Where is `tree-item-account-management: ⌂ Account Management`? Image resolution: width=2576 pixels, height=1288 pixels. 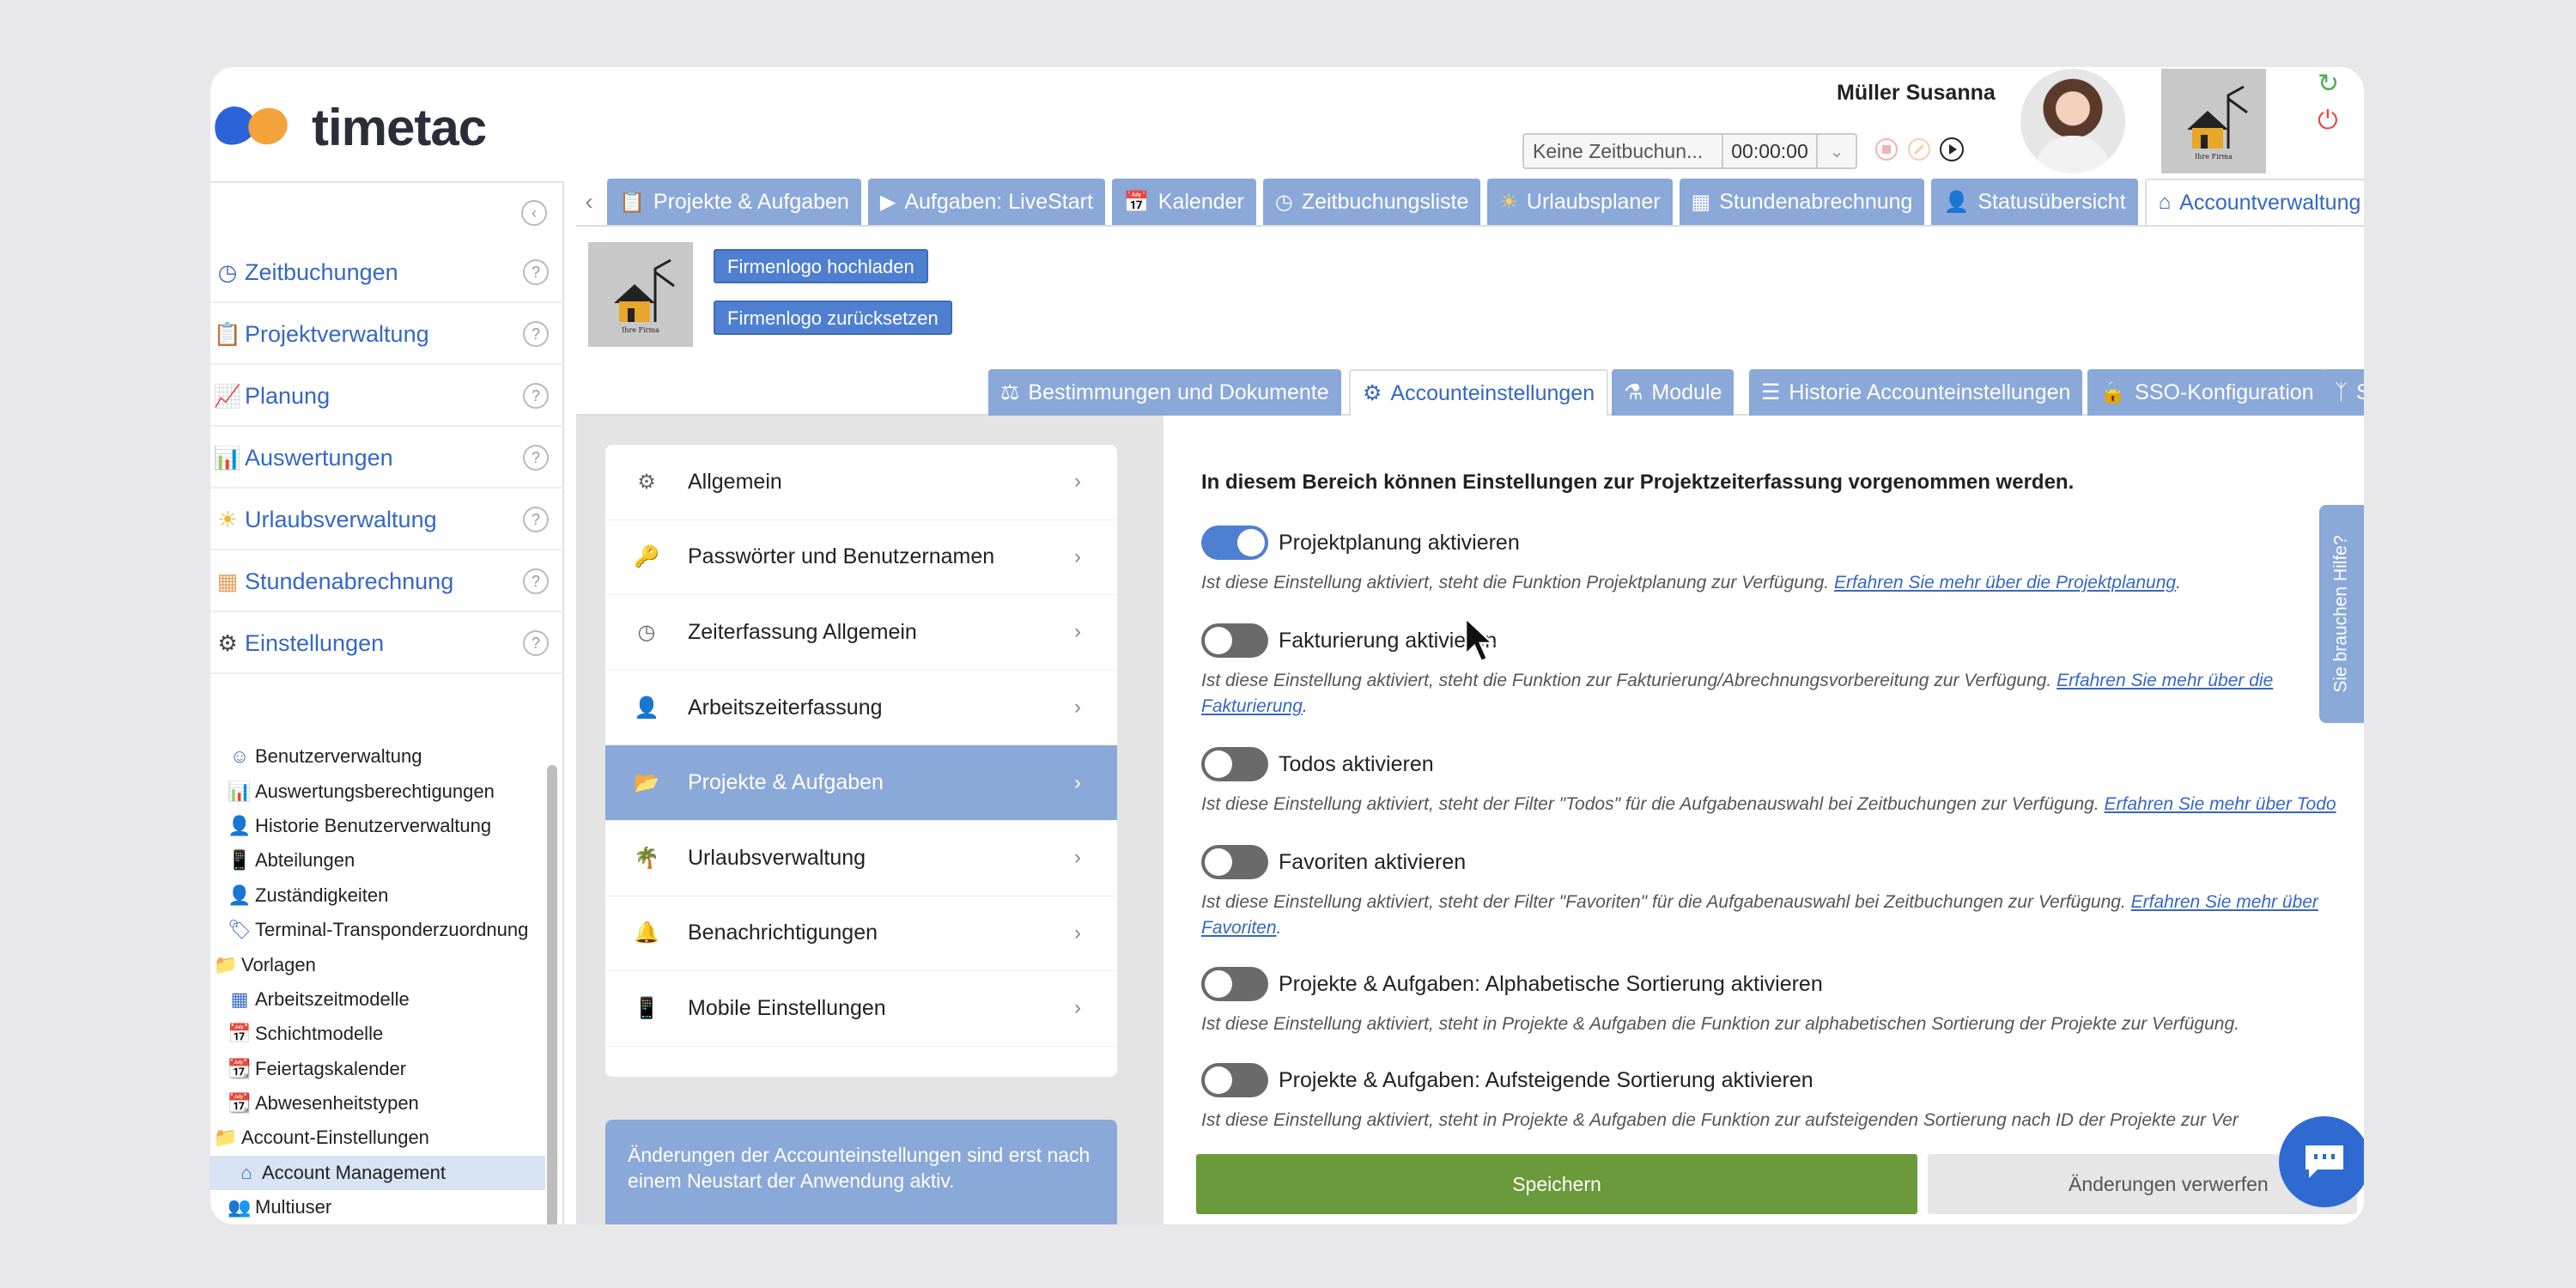
tree-item-account-management: ⌂ Account Management is located at coordinates (377, 1173).